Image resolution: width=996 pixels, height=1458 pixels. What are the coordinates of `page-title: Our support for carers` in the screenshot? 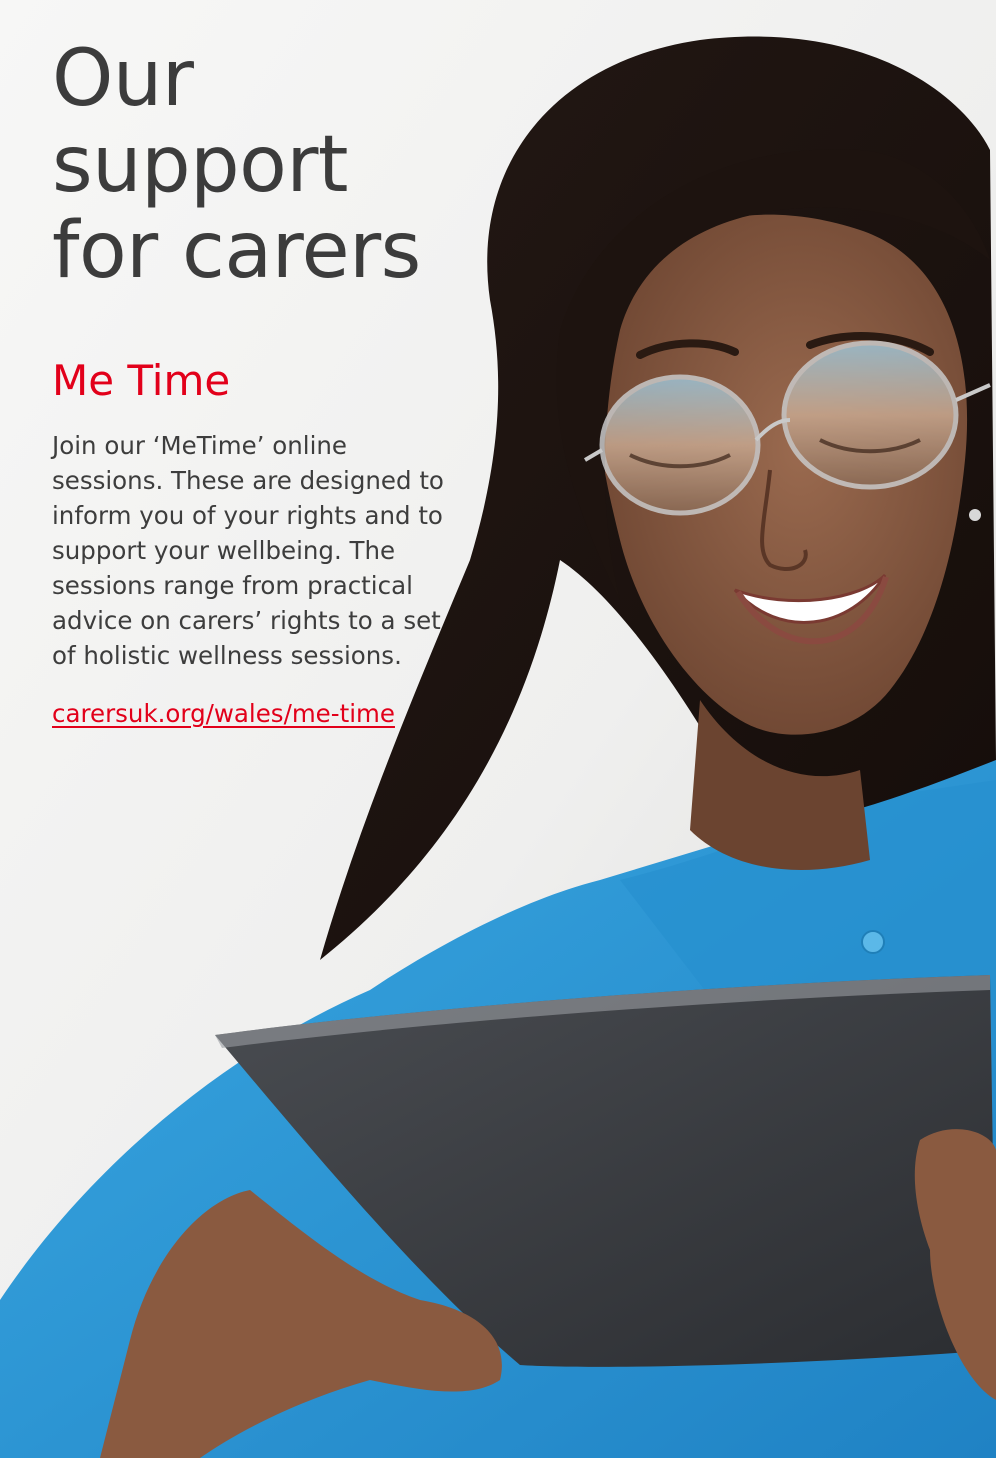 It's located at (262, 165).